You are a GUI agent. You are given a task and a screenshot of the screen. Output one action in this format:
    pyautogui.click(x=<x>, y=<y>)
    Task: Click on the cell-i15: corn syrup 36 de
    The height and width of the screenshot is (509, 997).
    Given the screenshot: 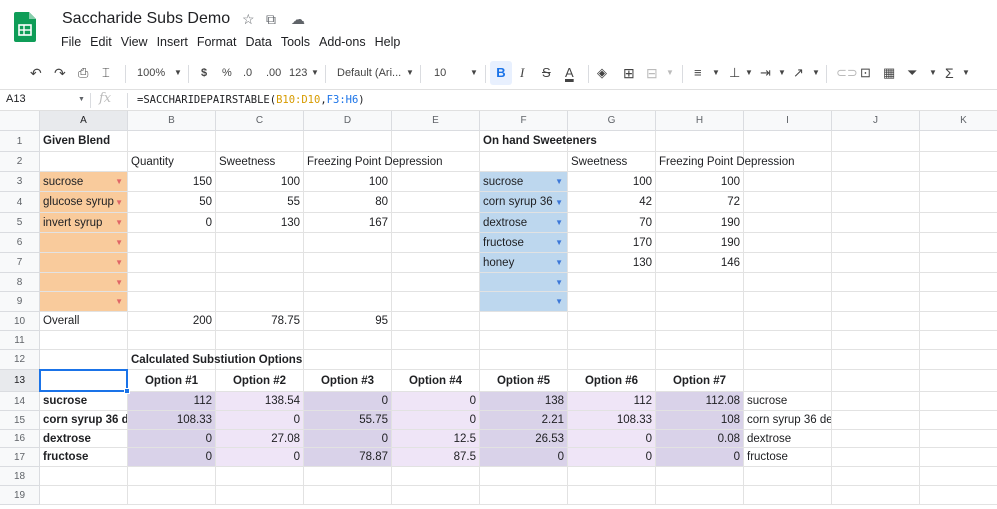 What is the action you would take?
    pyautogui.click(x=788, y=420)
    